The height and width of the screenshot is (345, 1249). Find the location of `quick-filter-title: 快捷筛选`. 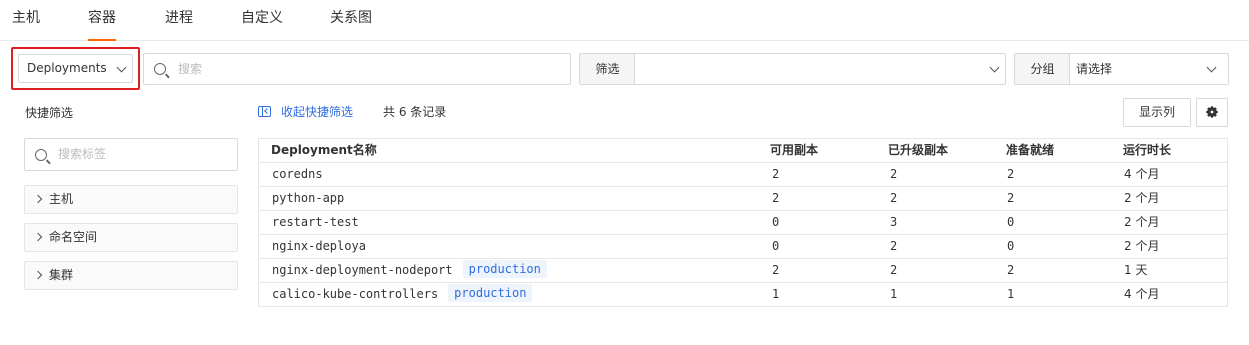

quick-filter-title: 快捷筛选 is located at coordinates (49, 113).